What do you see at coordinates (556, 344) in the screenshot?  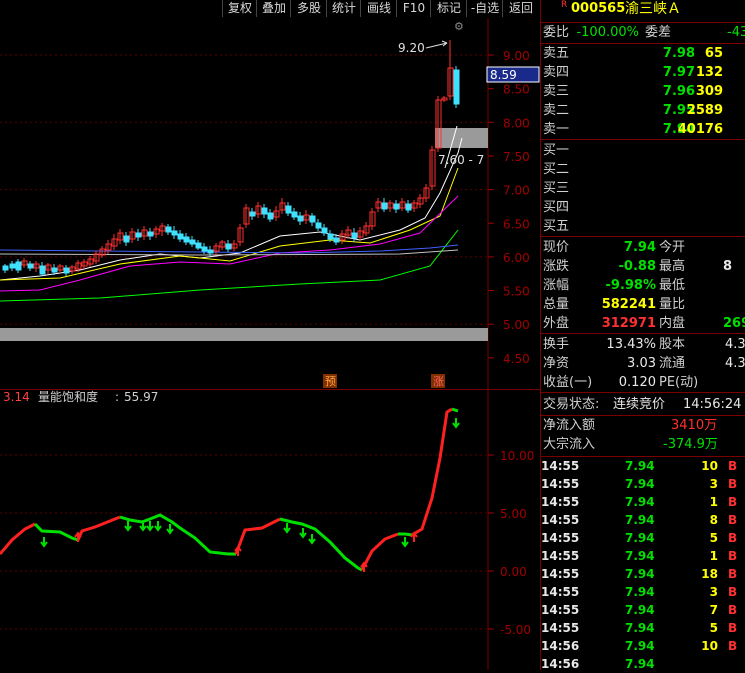 I see `quote-fundamental-label: 换手` at bounding box center [556, 344].